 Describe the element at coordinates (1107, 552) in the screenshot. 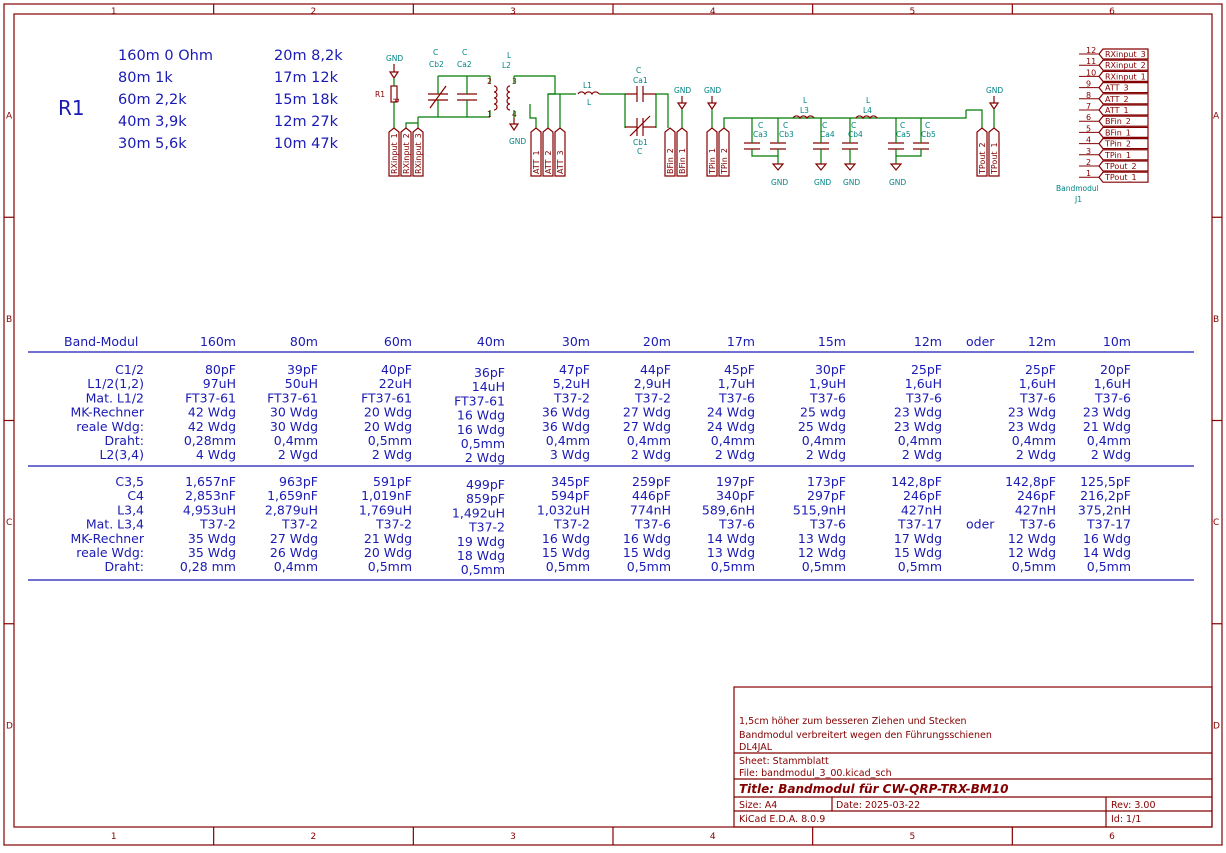

I see `table-cell: 14 Wdg` at that location.